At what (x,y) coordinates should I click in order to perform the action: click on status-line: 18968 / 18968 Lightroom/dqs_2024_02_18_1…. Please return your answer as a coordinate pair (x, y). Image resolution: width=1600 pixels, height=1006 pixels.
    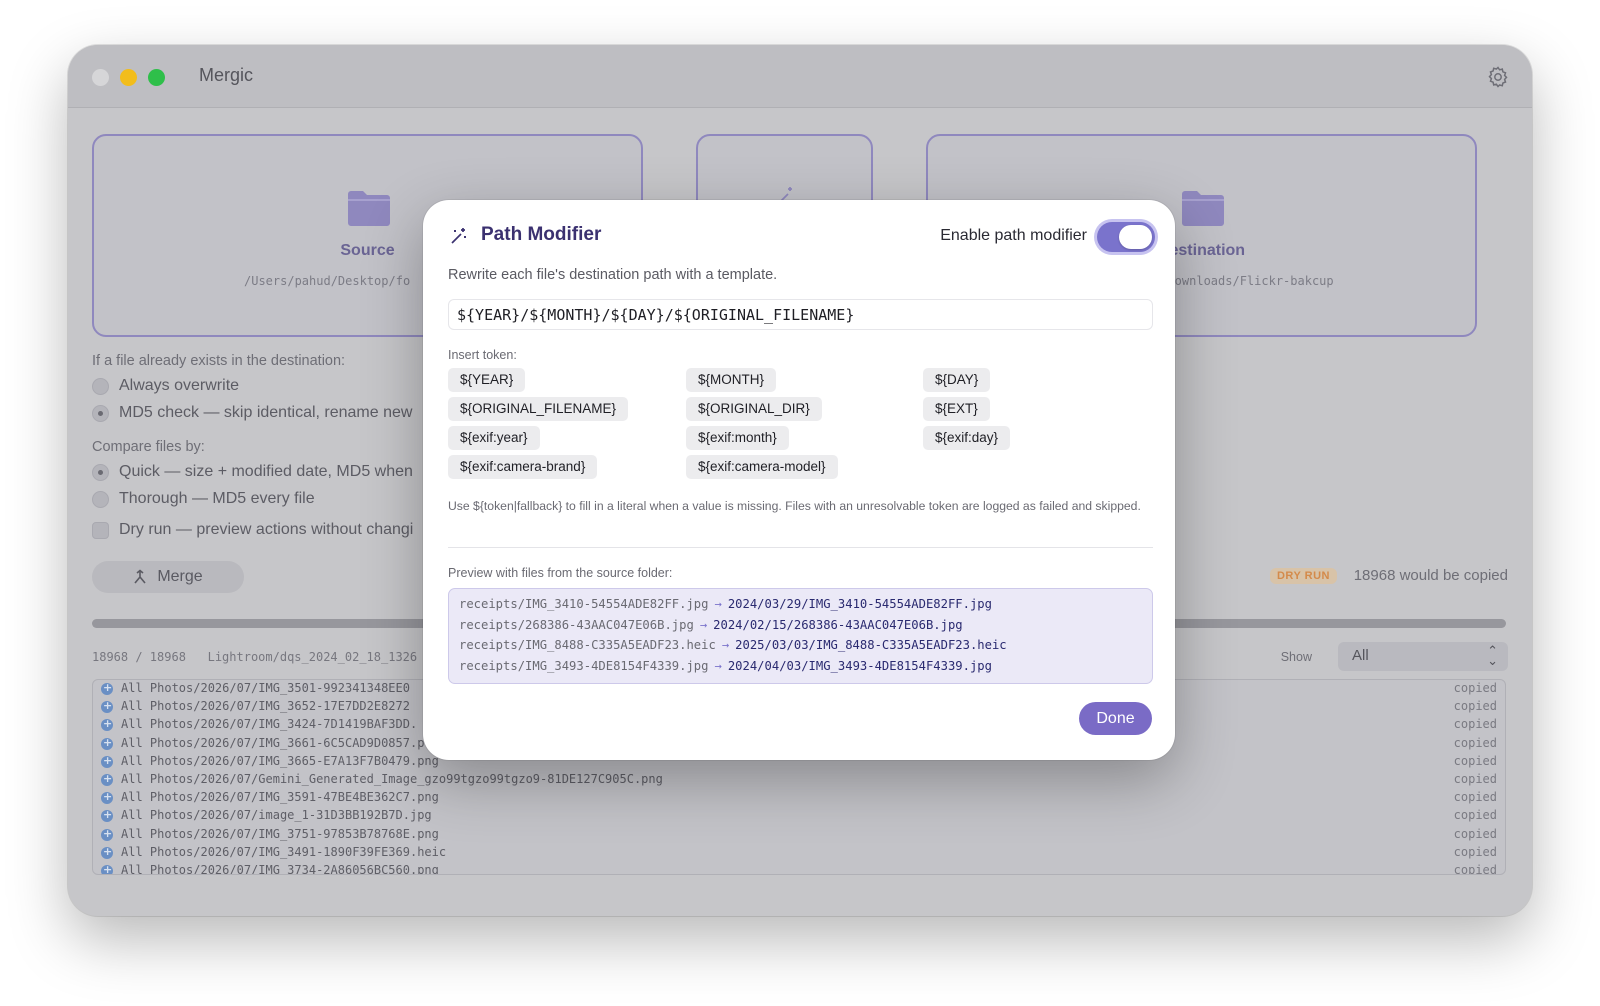
    Looking at the image, I should click on (254, 657).